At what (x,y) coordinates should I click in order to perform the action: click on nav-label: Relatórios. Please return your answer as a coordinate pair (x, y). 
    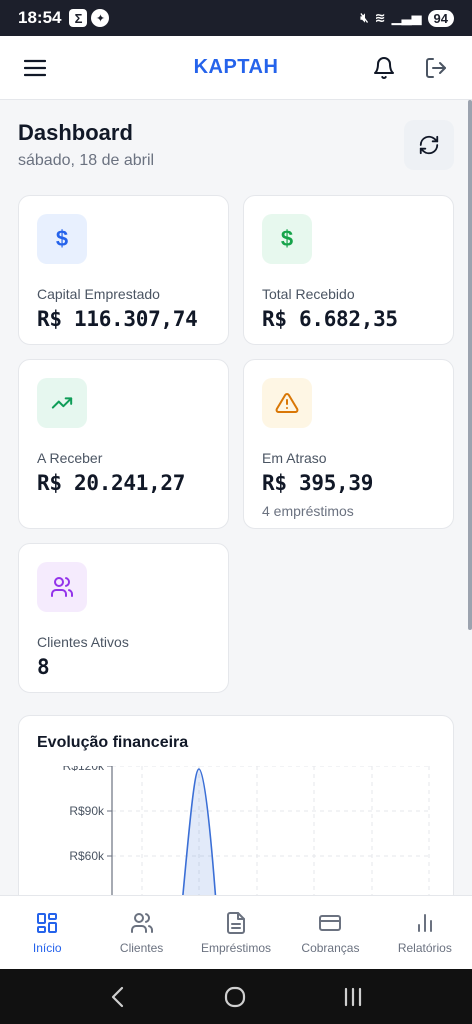
    Looking at the image, I should click on (424, 947).